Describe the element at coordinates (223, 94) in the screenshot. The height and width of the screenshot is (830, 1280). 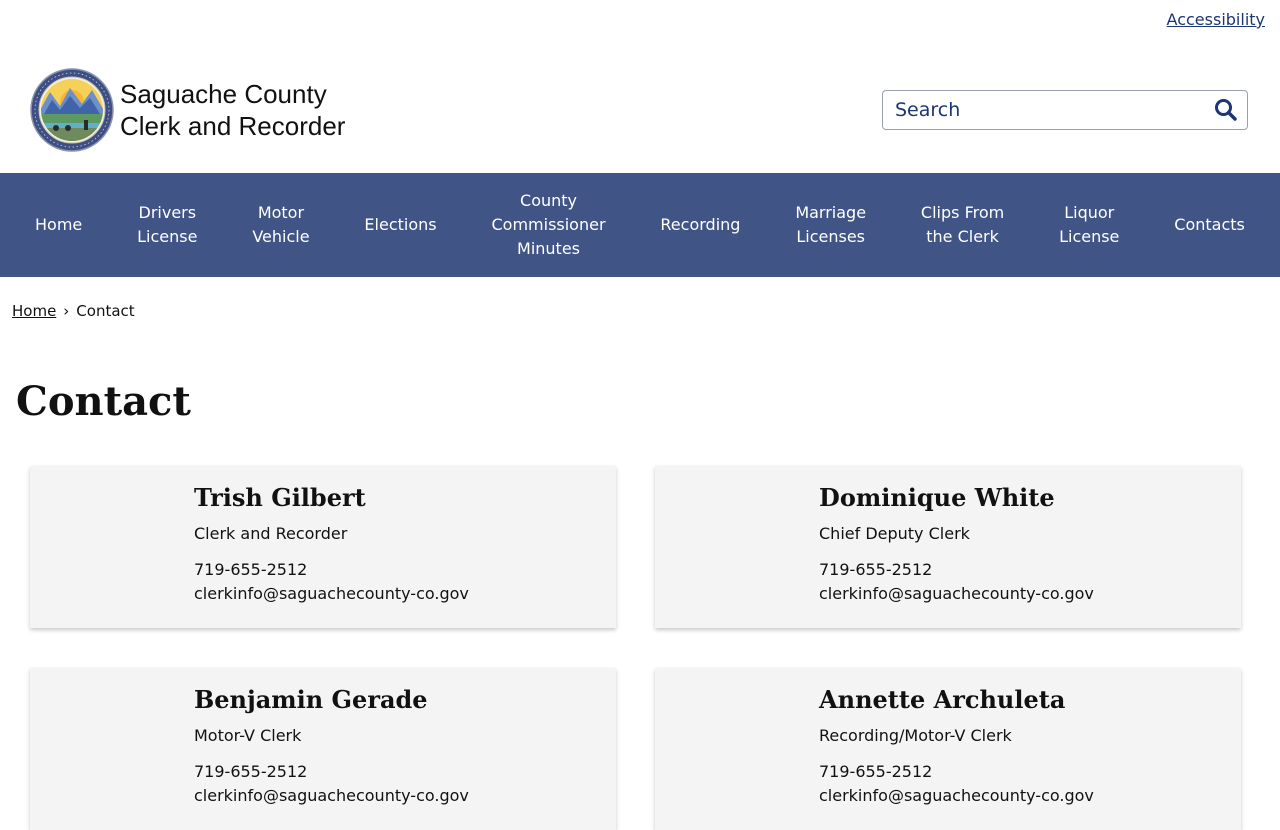
I see `brand-line-1: Saguache County` at that location.